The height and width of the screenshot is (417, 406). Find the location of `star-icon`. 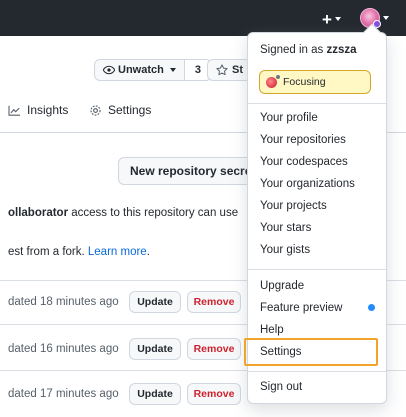

star-icon is located at coordinates (222, 70).